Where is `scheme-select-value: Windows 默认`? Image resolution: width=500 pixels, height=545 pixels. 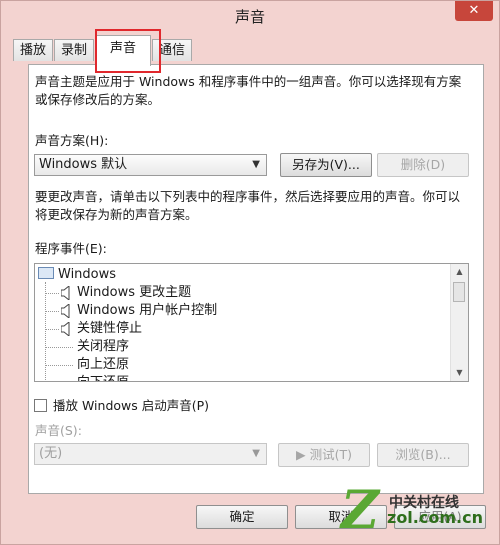 scheme-select-value: Windows 默认 is located at coordinates (83, 164).